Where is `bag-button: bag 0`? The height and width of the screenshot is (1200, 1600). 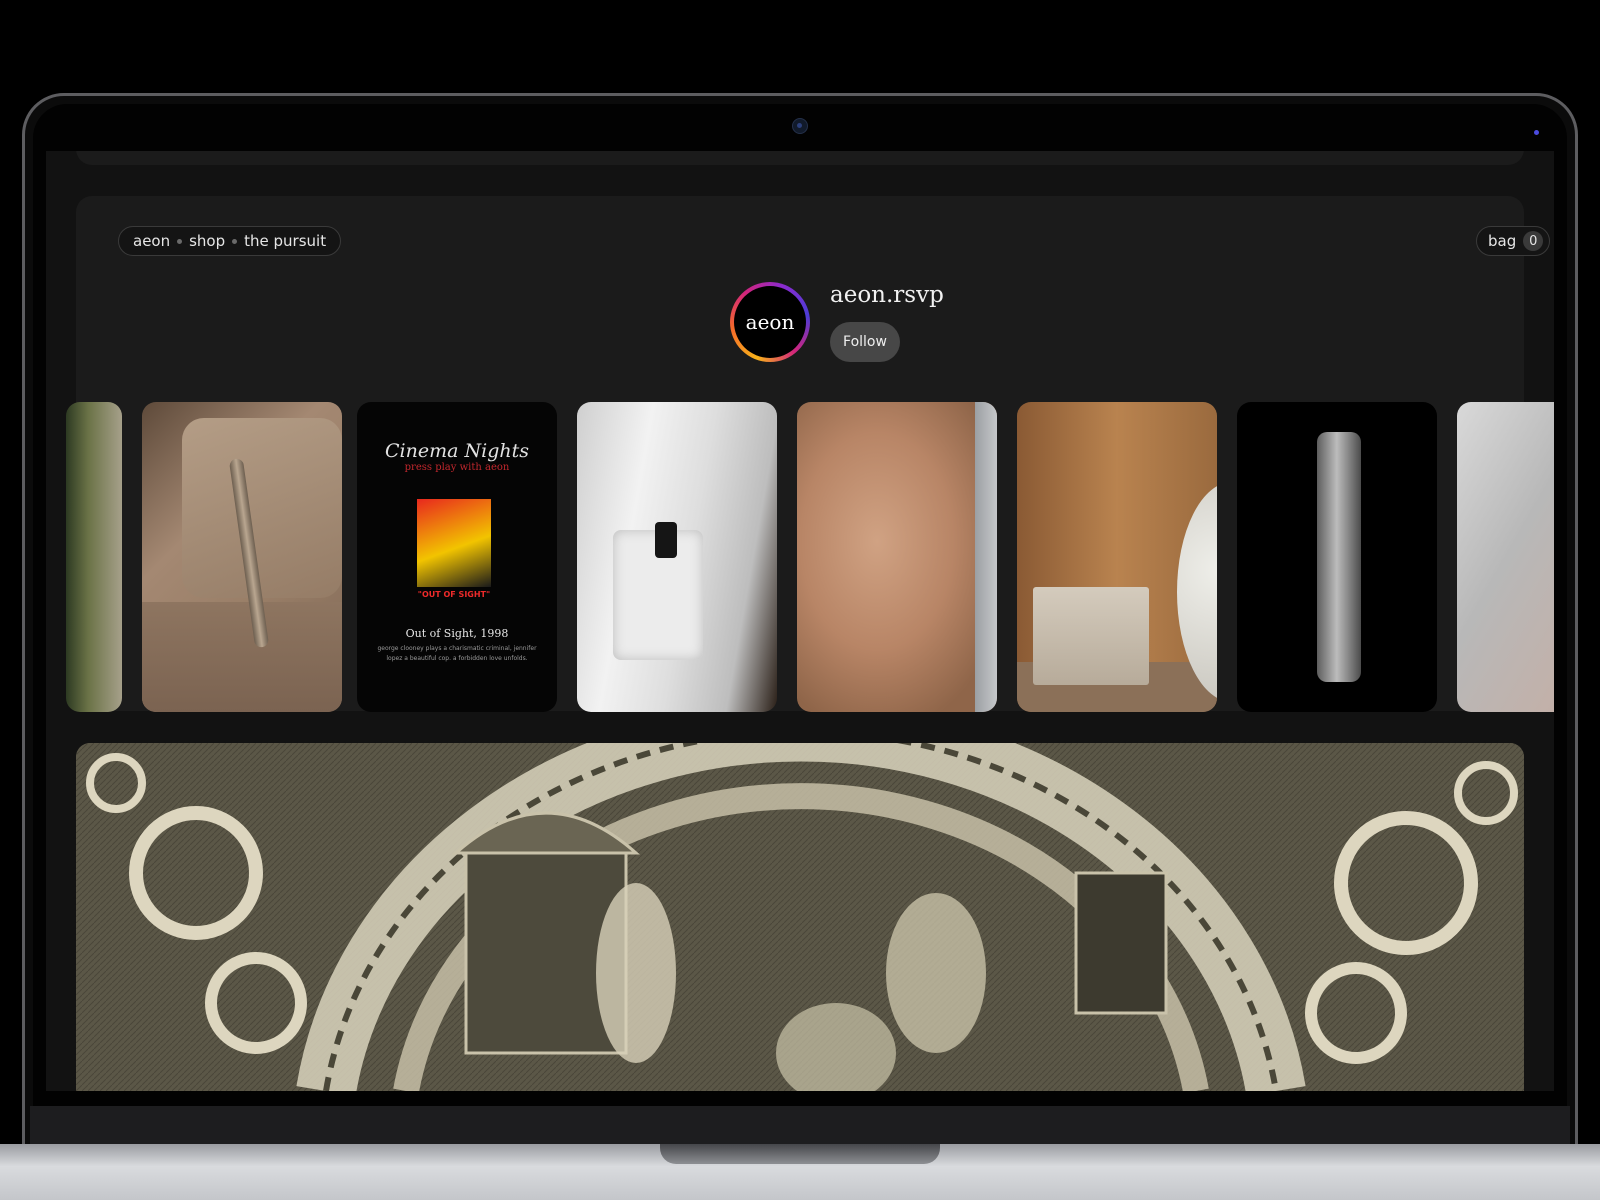 bag-button: bag 0 is located at coordinates (1513, 241).